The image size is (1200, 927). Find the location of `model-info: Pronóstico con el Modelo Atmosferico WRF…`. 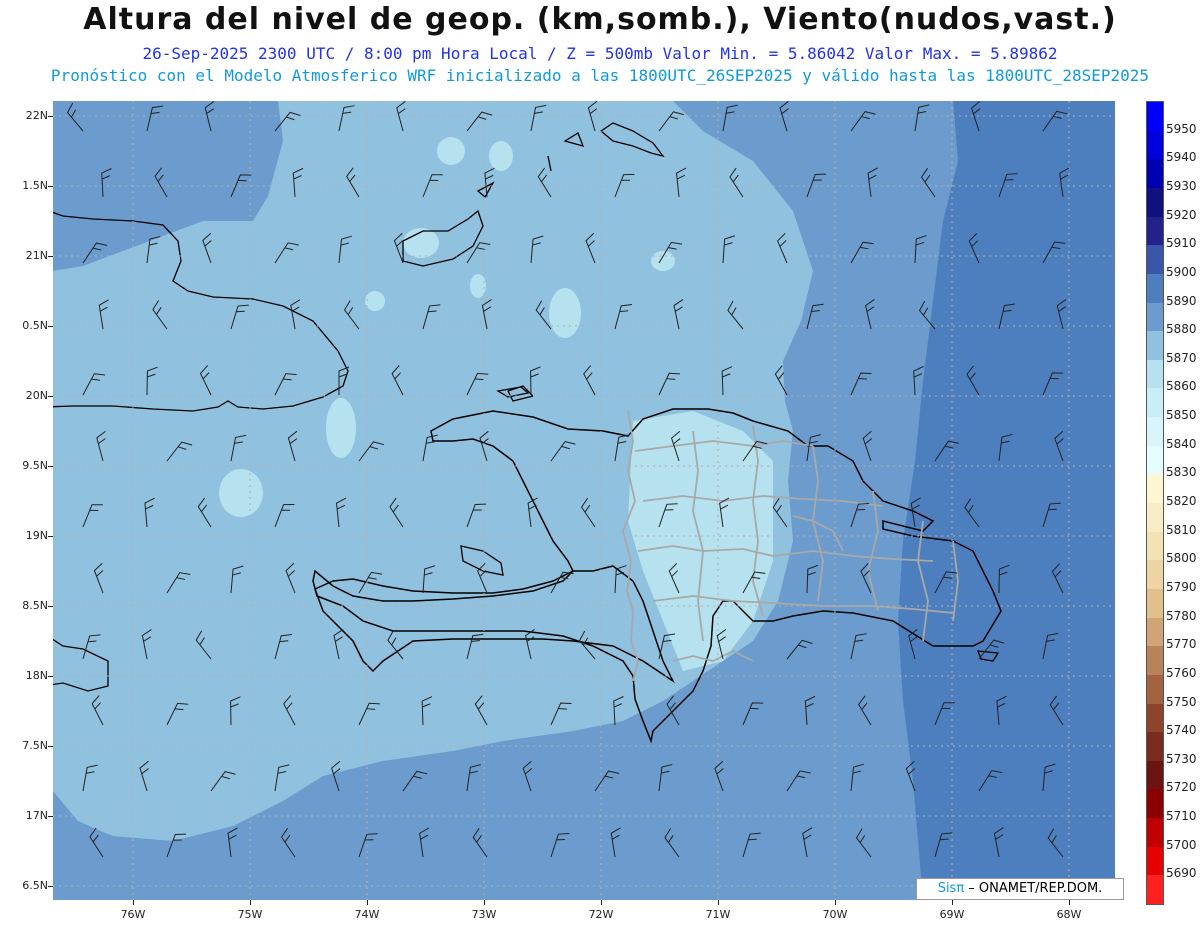

model-info: Pronóstico con el Modelo Atmosferico WRF… is located at coordinates (600, 75).